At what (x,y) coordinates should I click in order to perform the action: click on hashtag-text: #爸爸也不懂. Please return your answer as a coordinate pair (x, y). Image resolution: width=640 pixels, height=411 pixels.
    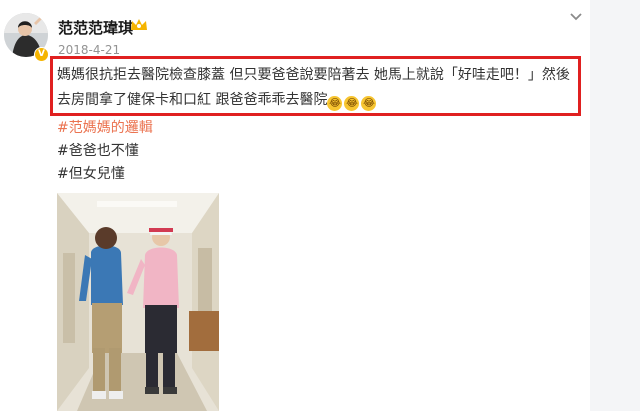
    Looking at the image, I should click on (98, 151).